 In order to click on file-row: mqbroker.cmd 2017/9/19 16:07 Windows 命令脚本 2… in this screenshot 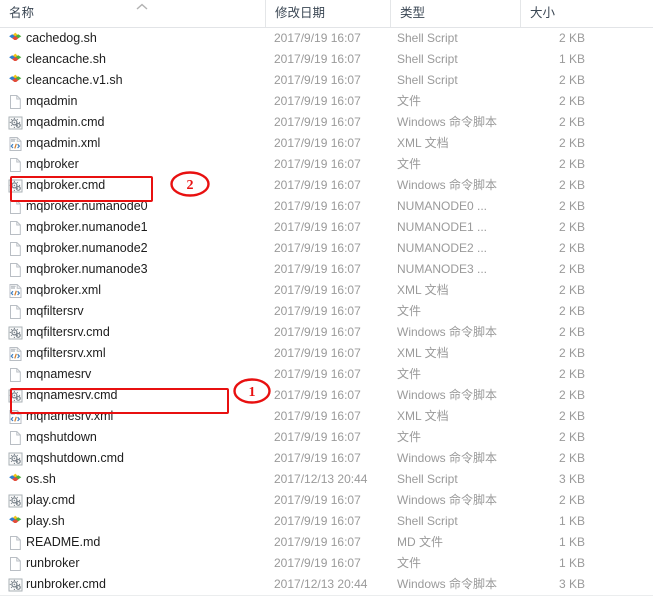, I will do `click(326, 185)`.